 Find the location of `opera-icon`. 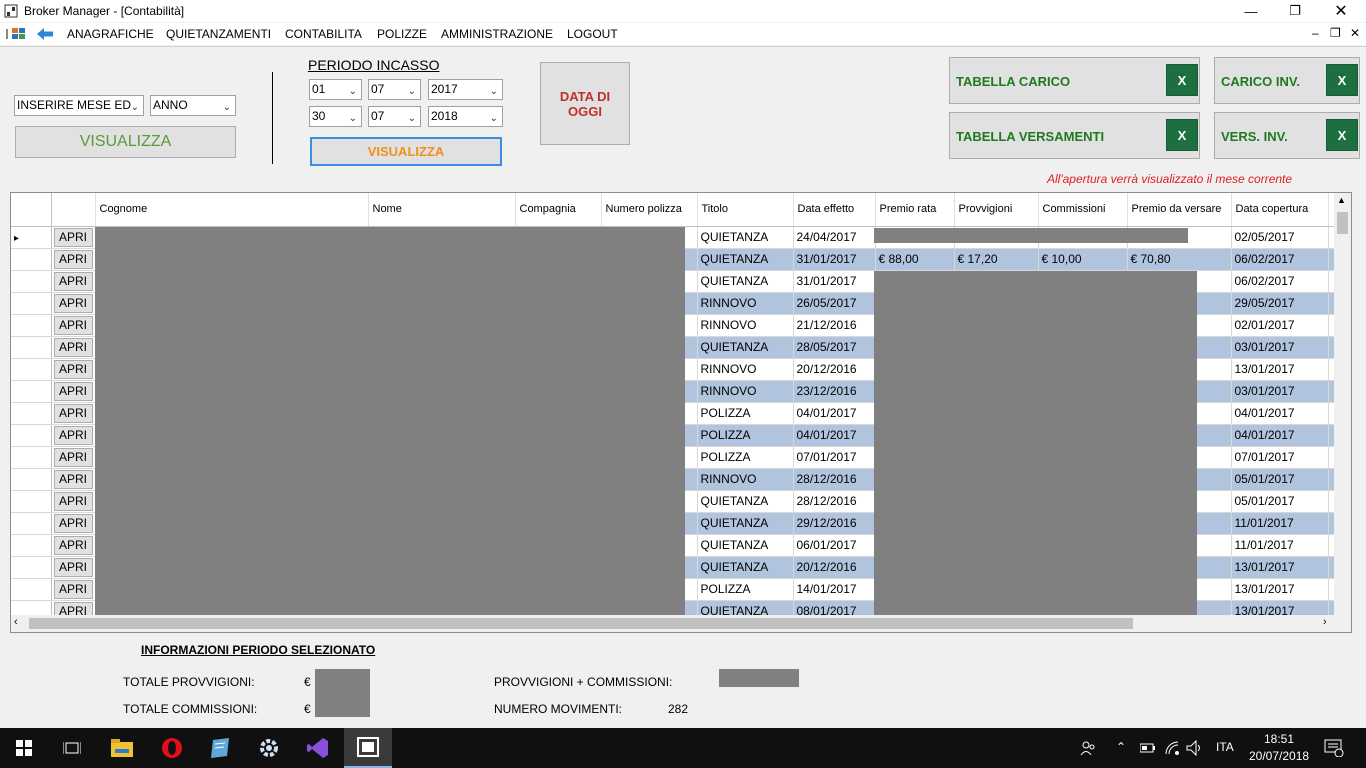

opera-icon is located at coordinates (172, 748).